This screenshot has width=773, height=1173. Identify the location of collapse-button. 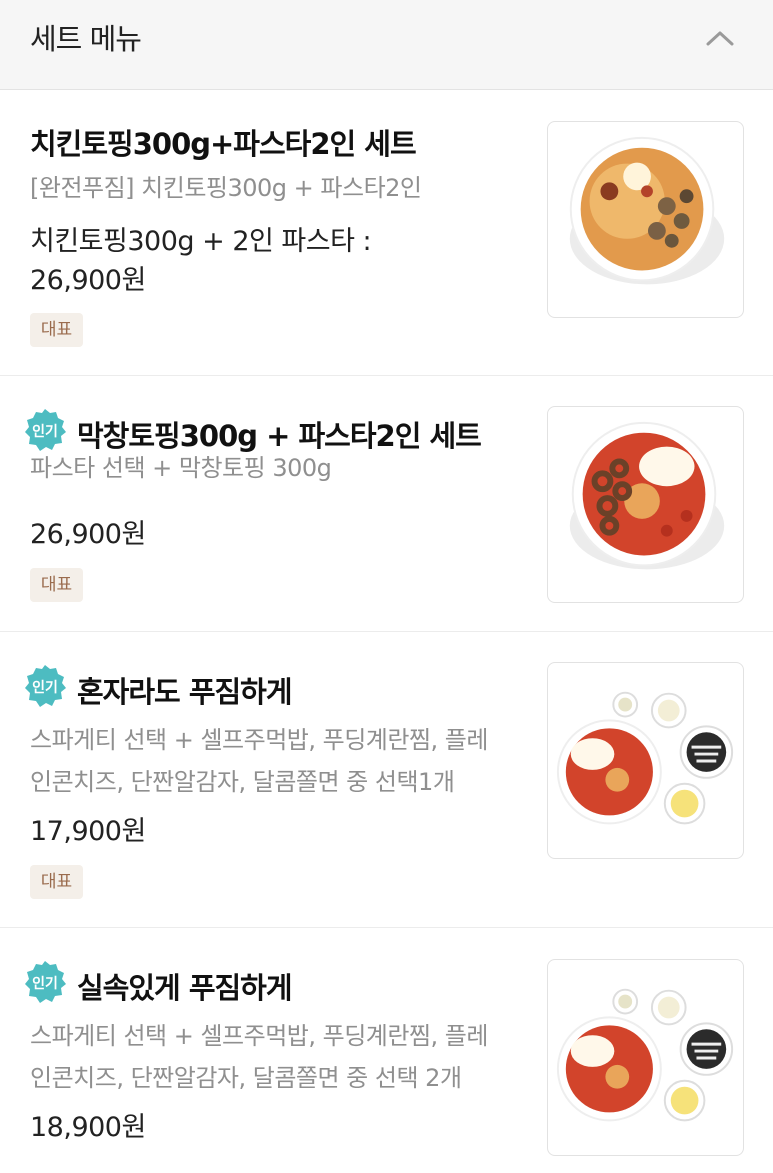
(720, 38).